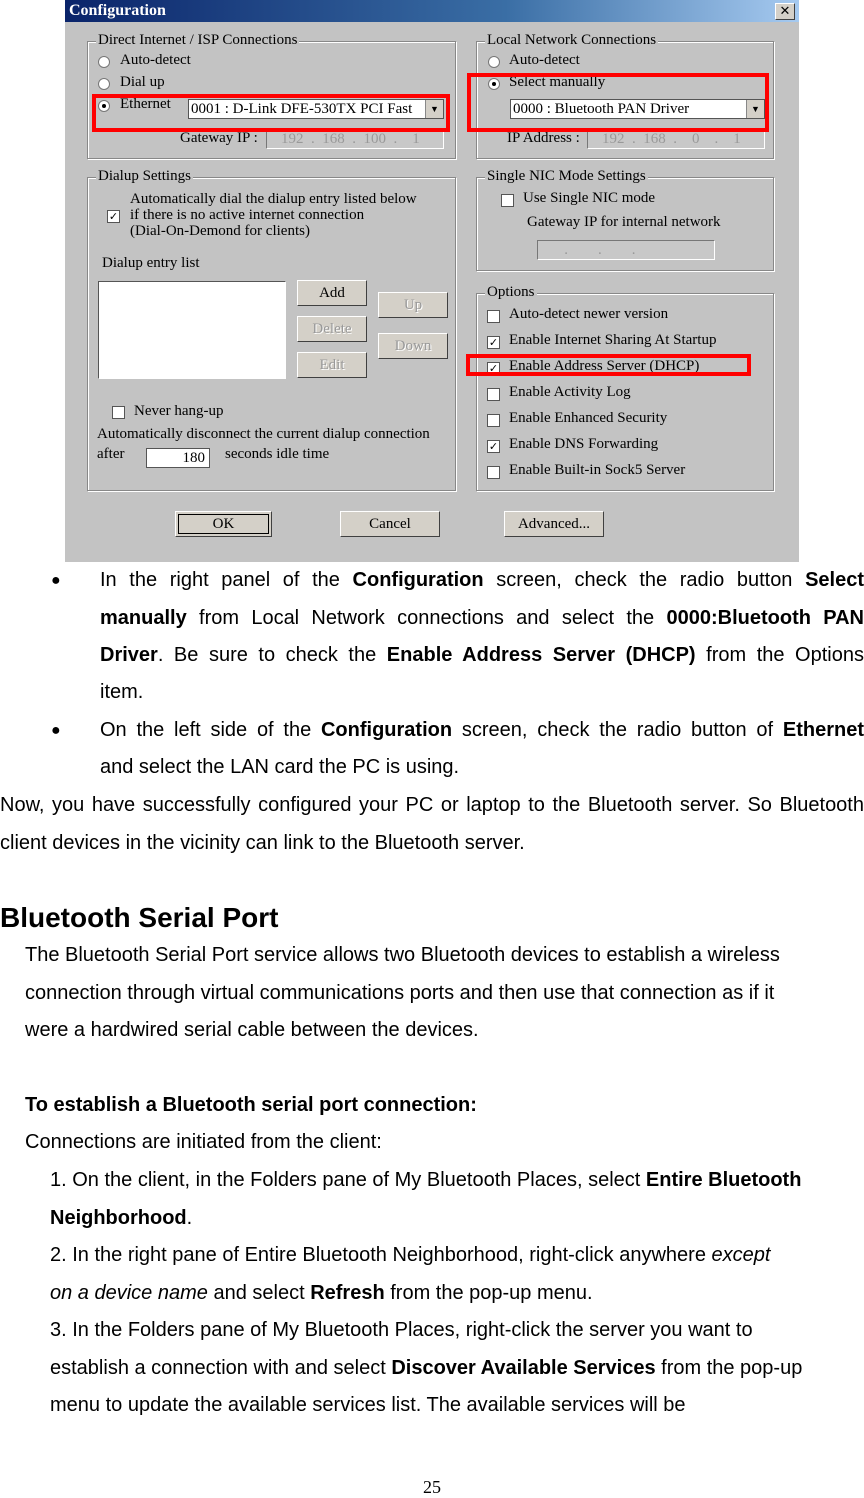  Describe the element at coordinates (192, 330) in the screenshot. I see `dialup-entry-list` at that location.